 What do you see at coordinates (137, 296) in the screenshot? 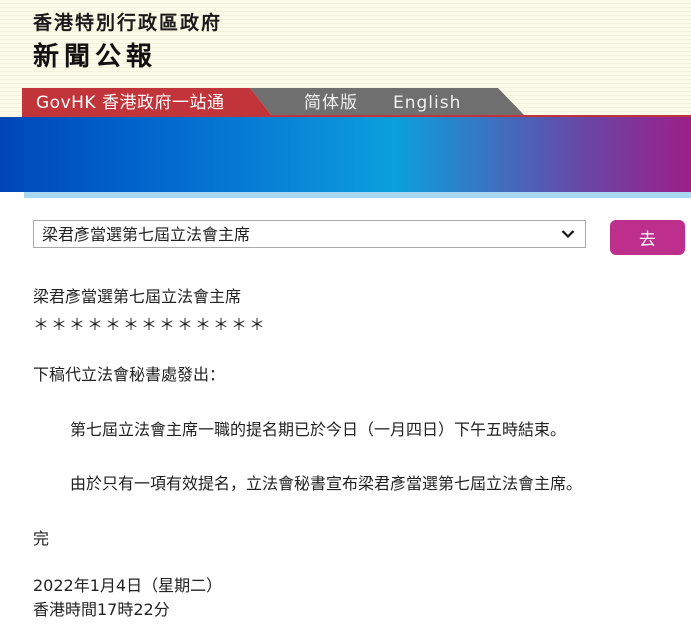
I see `article-title: 梁君彥當選第七屆立法會主席` at bounding box center [137, 296].